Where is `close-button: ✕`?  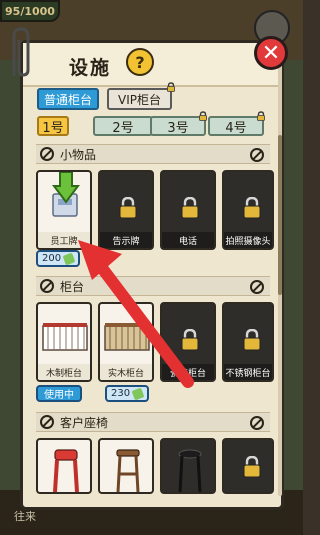 close-button: ✕ is located at coordinates (271, 53).